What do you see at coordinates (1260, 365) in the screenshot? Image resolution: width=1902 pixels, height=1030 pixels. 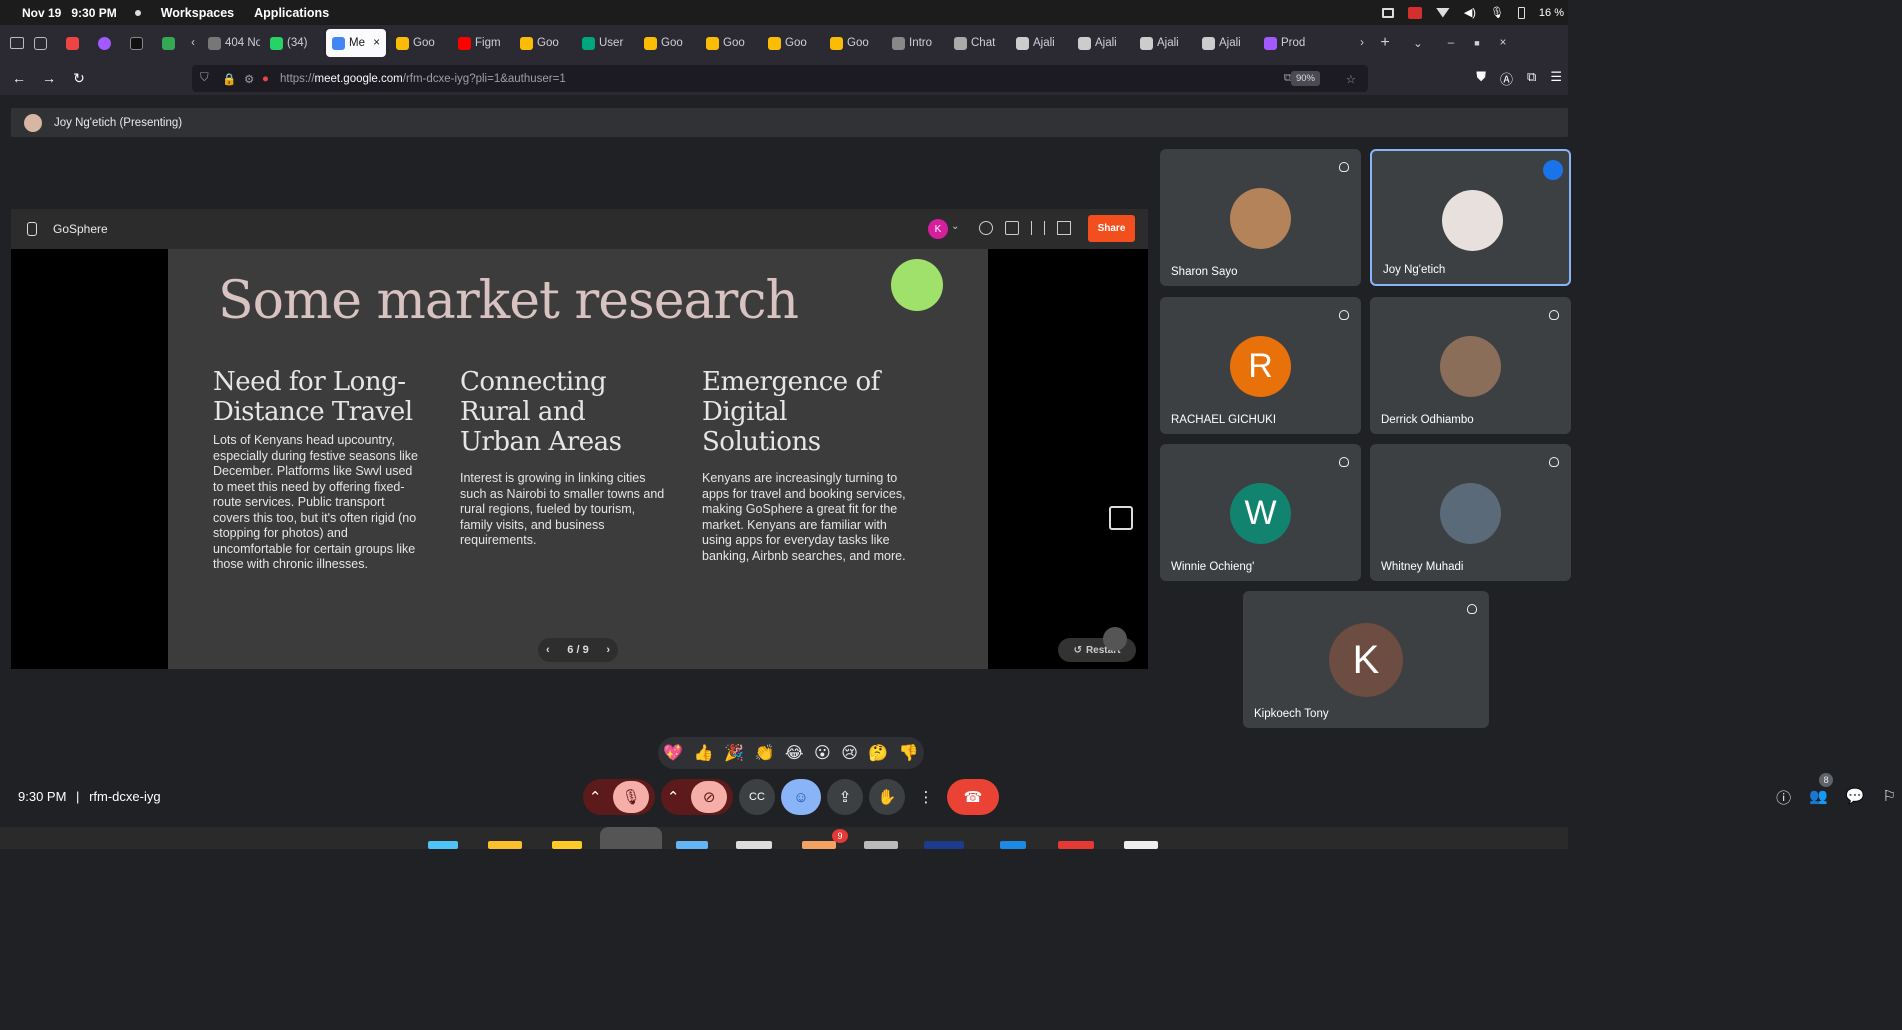 I see `participant-tile: R RACHAEL GICHUKI` at bounding box center [1260, 365].